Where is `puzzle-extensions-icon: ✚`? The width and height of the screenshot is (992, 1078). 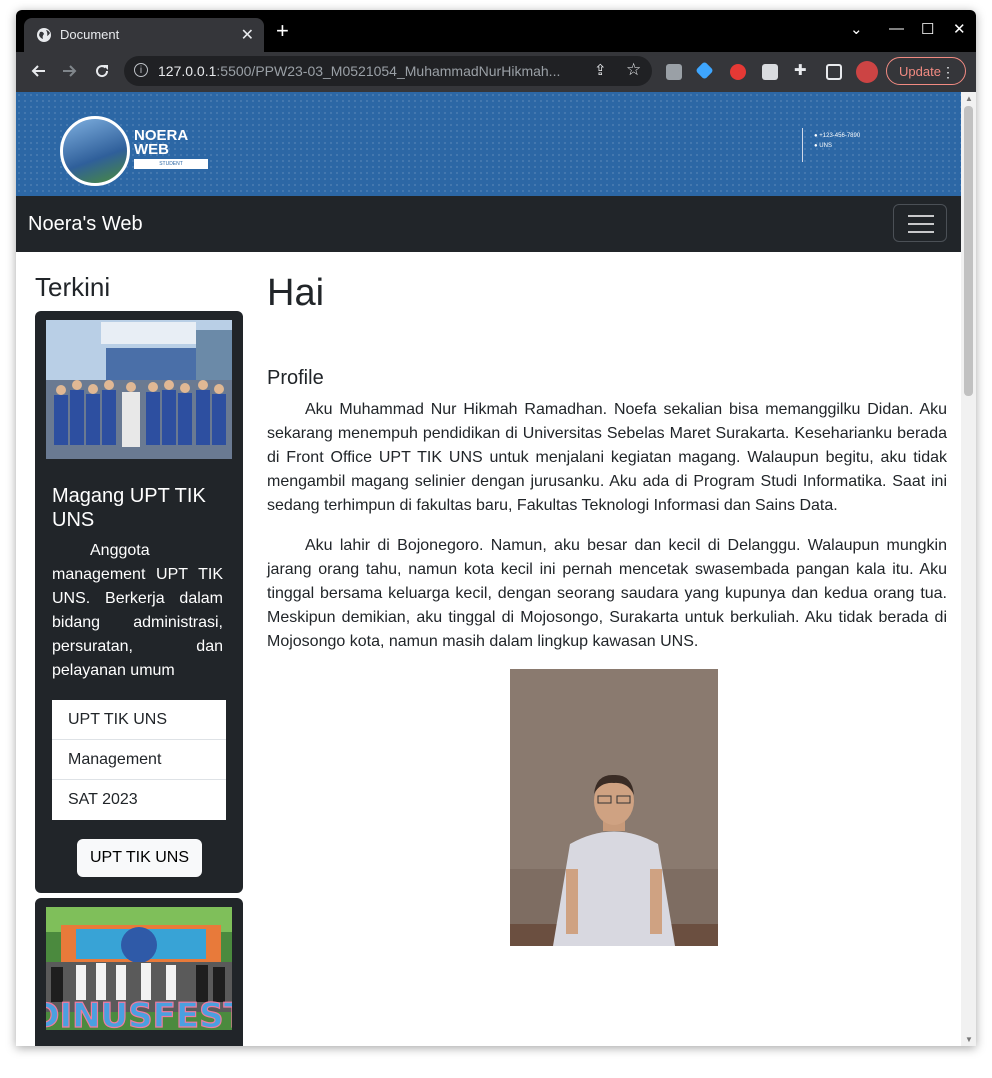
puzzle-extensions-icon: ✚ is located at coordinates (802, 70).